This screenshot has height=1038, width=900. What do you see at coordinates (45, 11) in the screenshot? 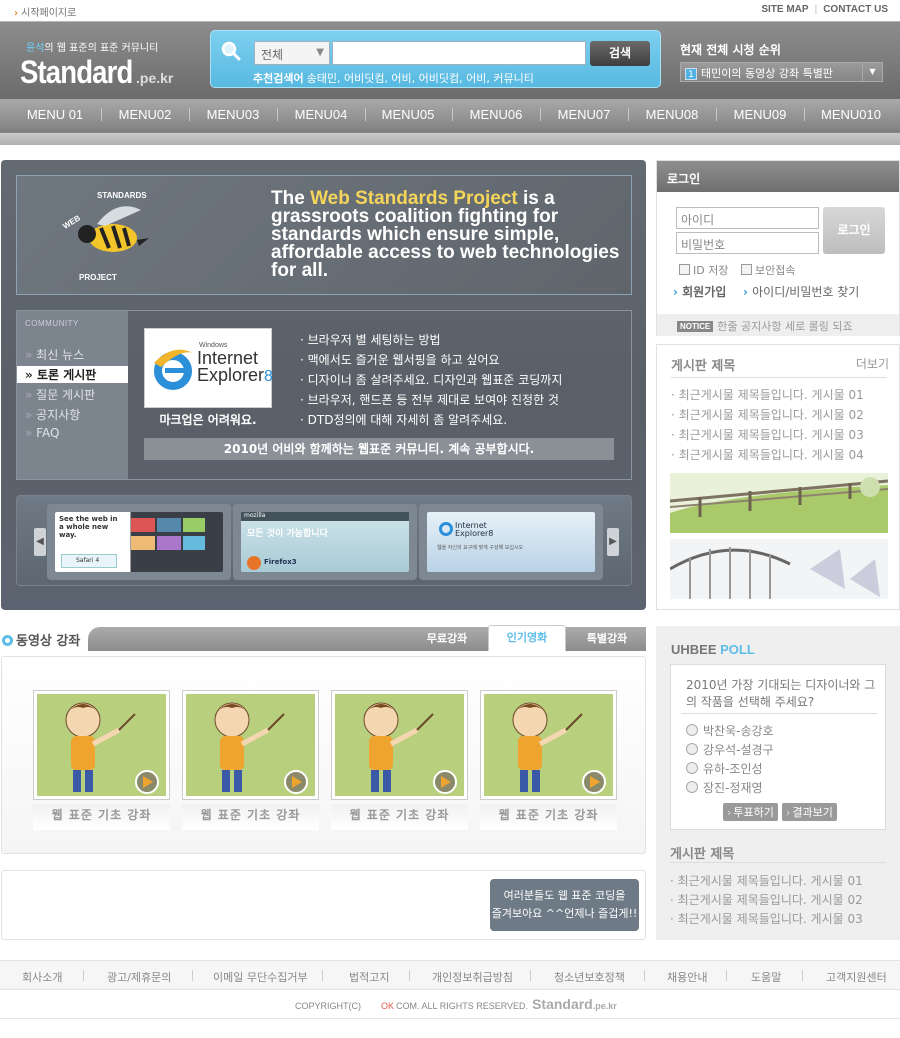
I see `home-link: 시작페이지로` at bounding box center [45, 11].